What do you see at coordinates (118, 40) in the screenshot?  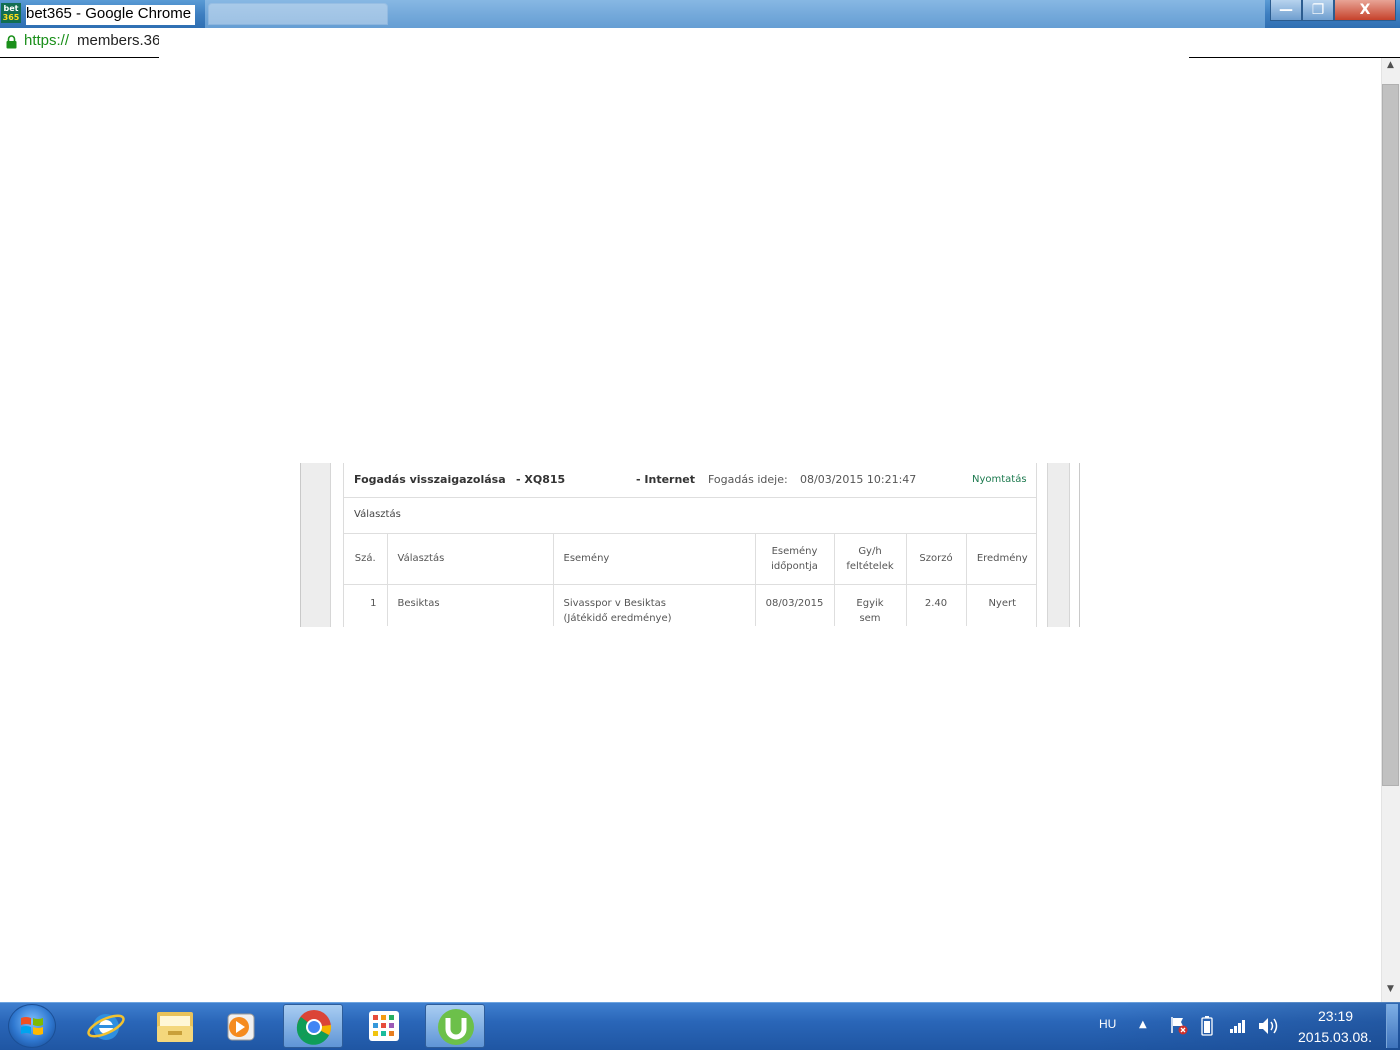 I see `url-host: members.36` at bounding box center [118, 40].